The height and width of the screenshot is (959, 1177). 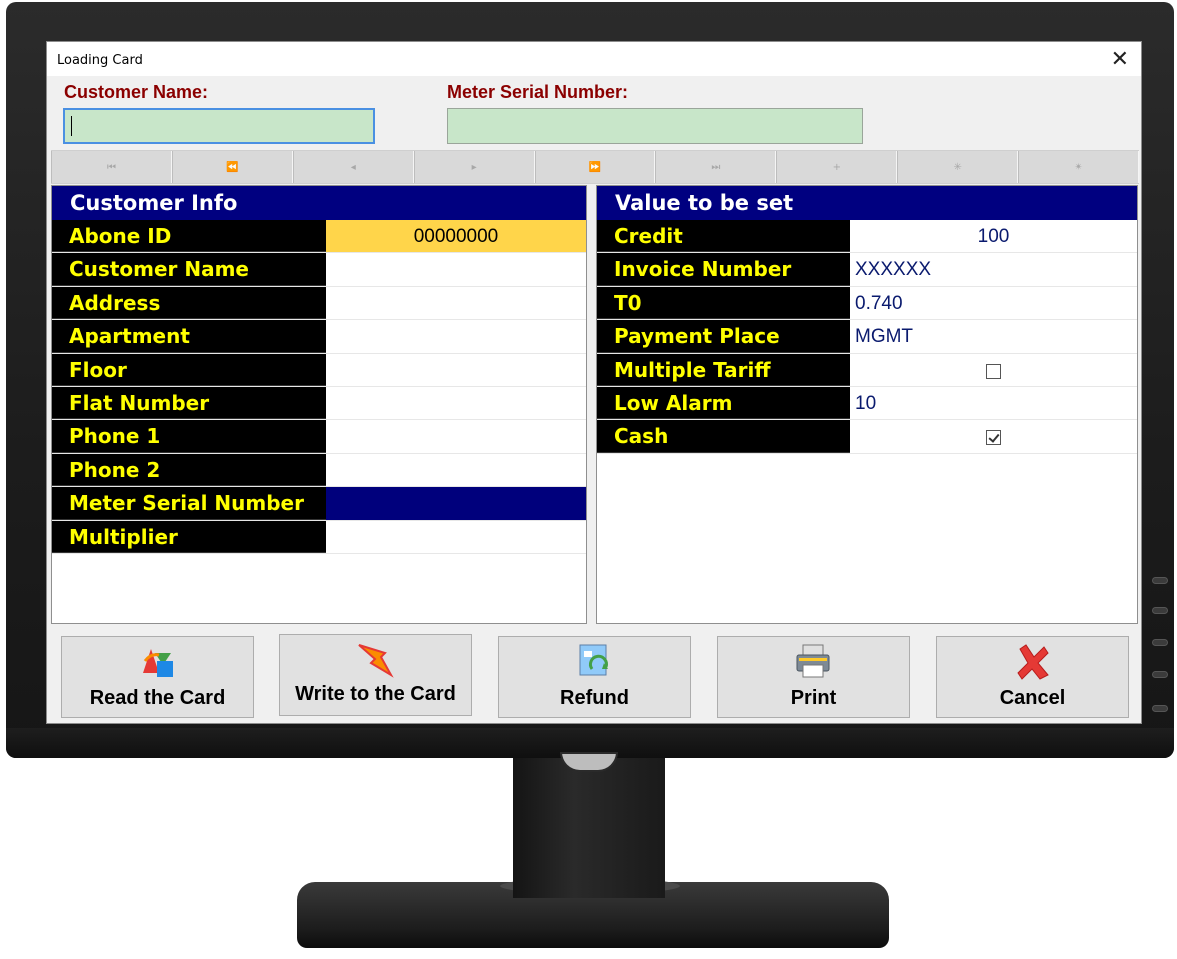 What do you see at coordinates (593, 660) in the screenshot?
I see `refund-icon` at bounding box center [593, 660].